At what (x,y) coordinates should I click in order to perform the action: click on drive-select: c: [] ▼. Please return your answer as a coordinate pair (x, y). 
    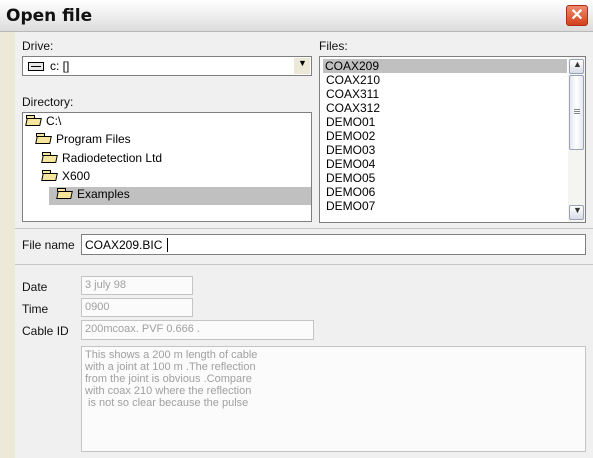
    Looking at the image, I should click on (167, 66).